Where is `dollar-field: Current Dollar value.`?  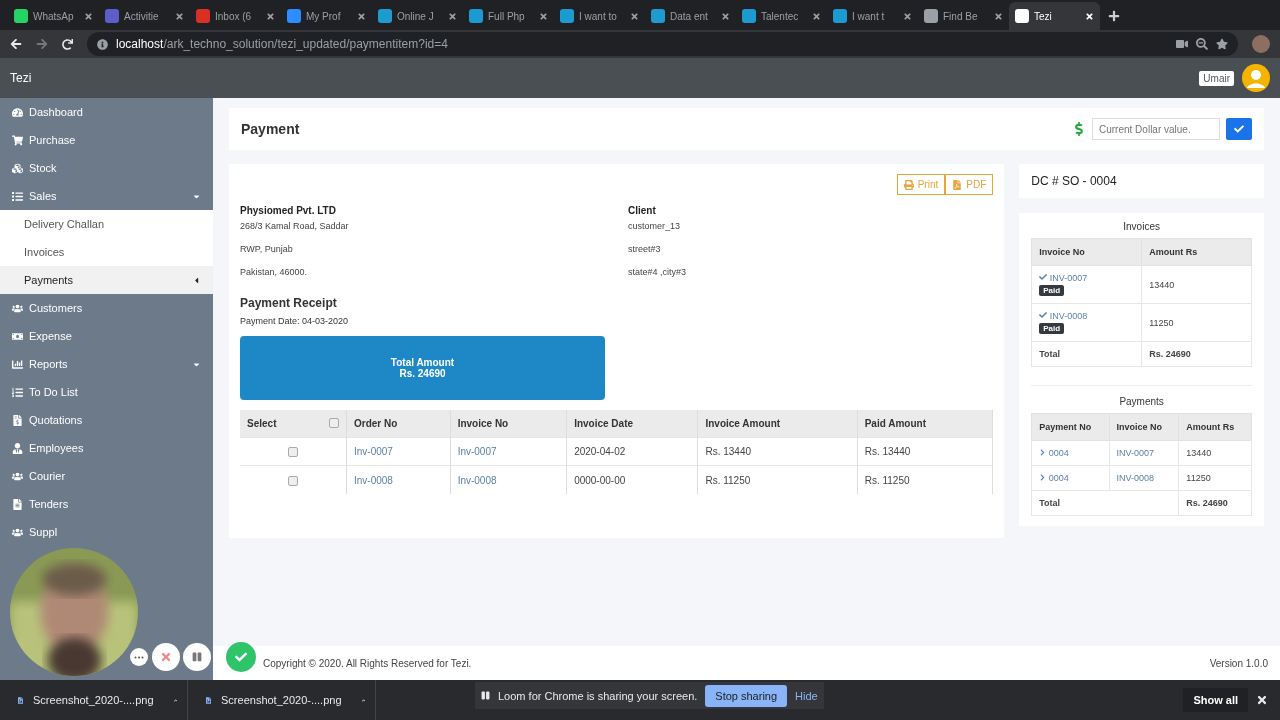 dollar-field: Current Dollar value. is located at coordinates (1156, 129).